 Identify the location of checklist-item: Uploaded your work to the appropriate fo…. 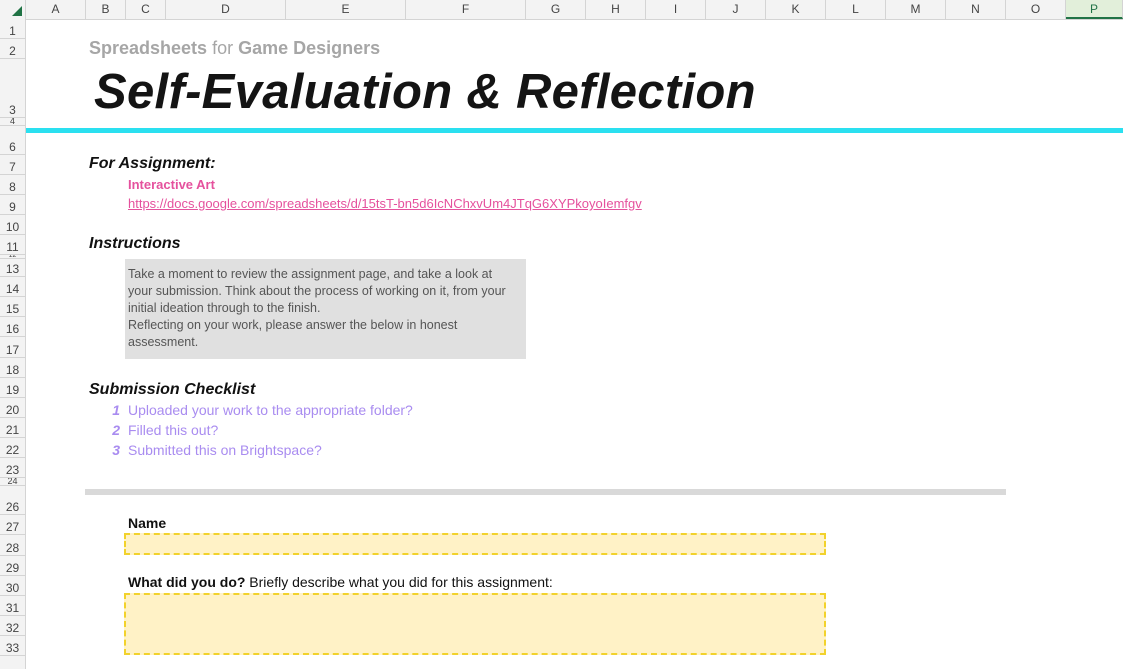
(270, 410).